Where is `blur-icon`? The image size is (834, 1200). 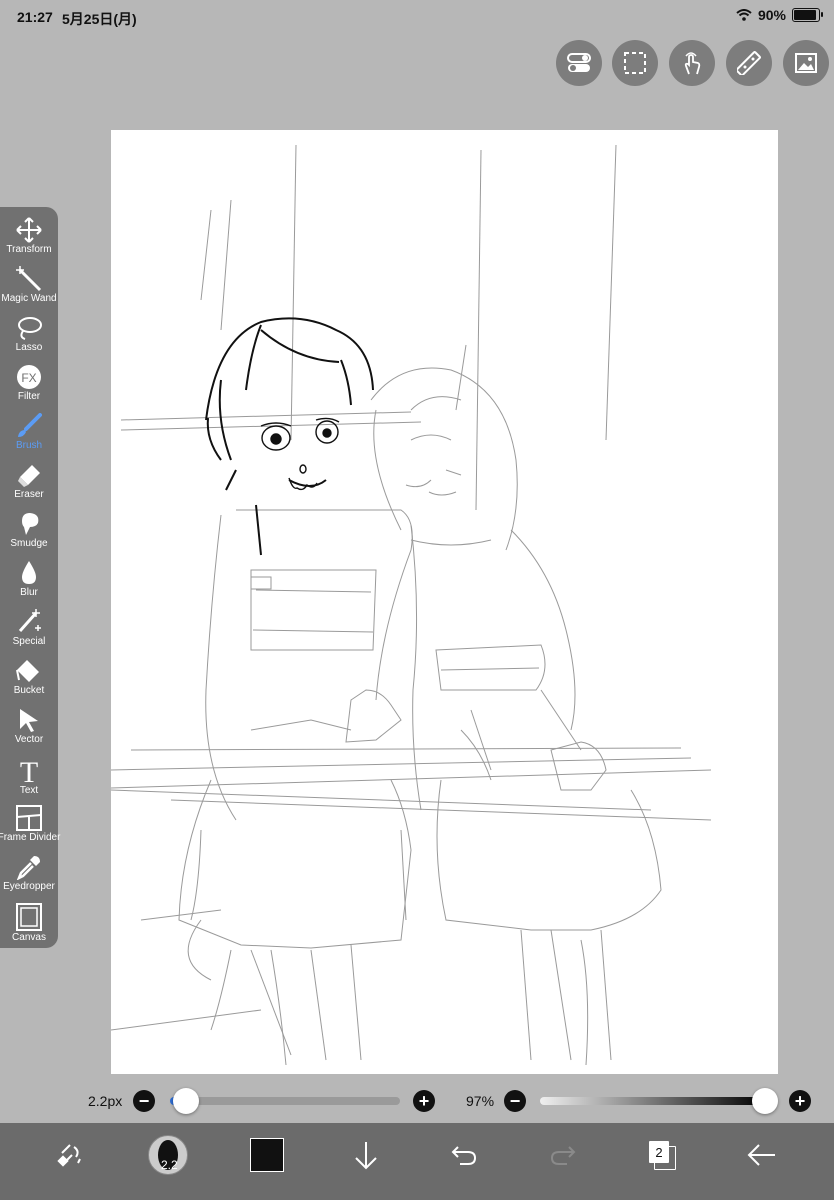 blur-icon is located at coordinates (29, 572).